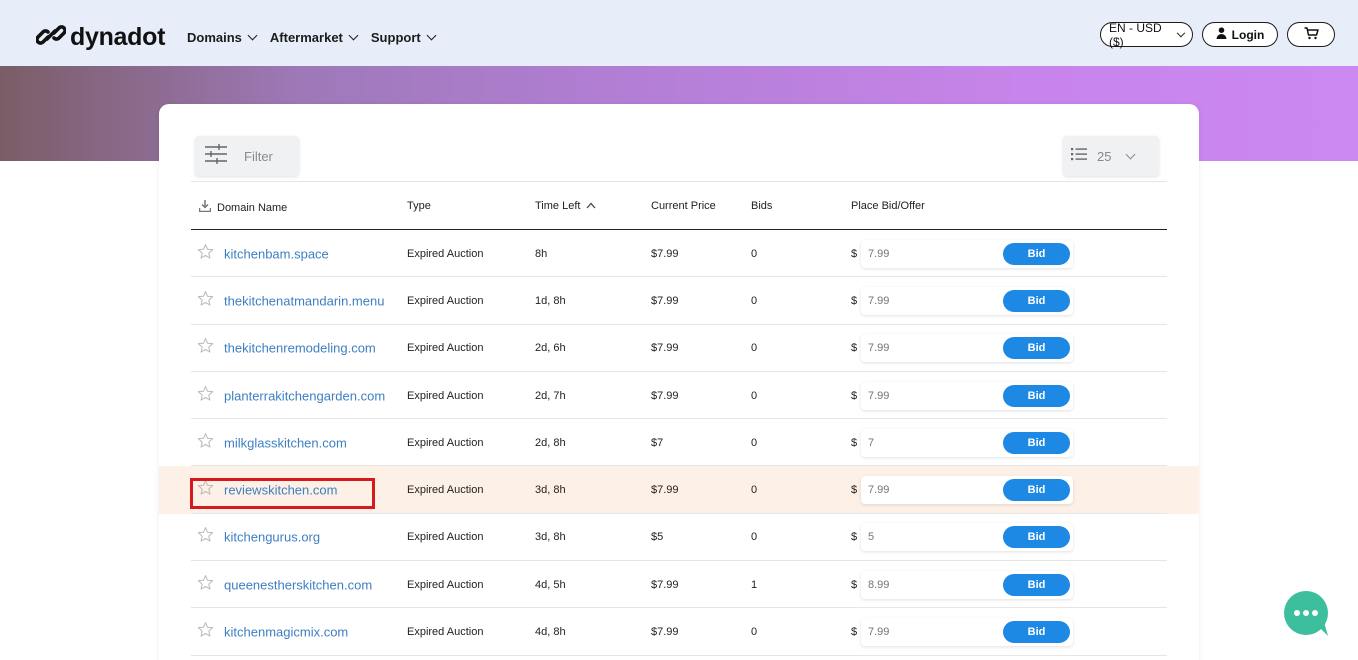 The image size is (1358, 660). I want to click on cart-button, so click(1311, 34).